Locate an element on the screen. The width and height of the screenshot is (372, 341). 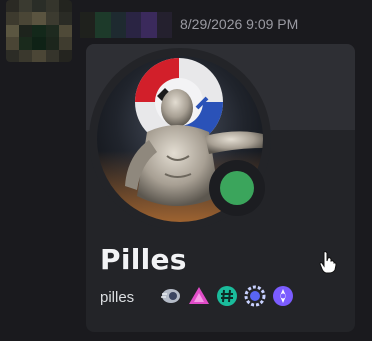
message-author-avatar is located at coordinates (39, 31).